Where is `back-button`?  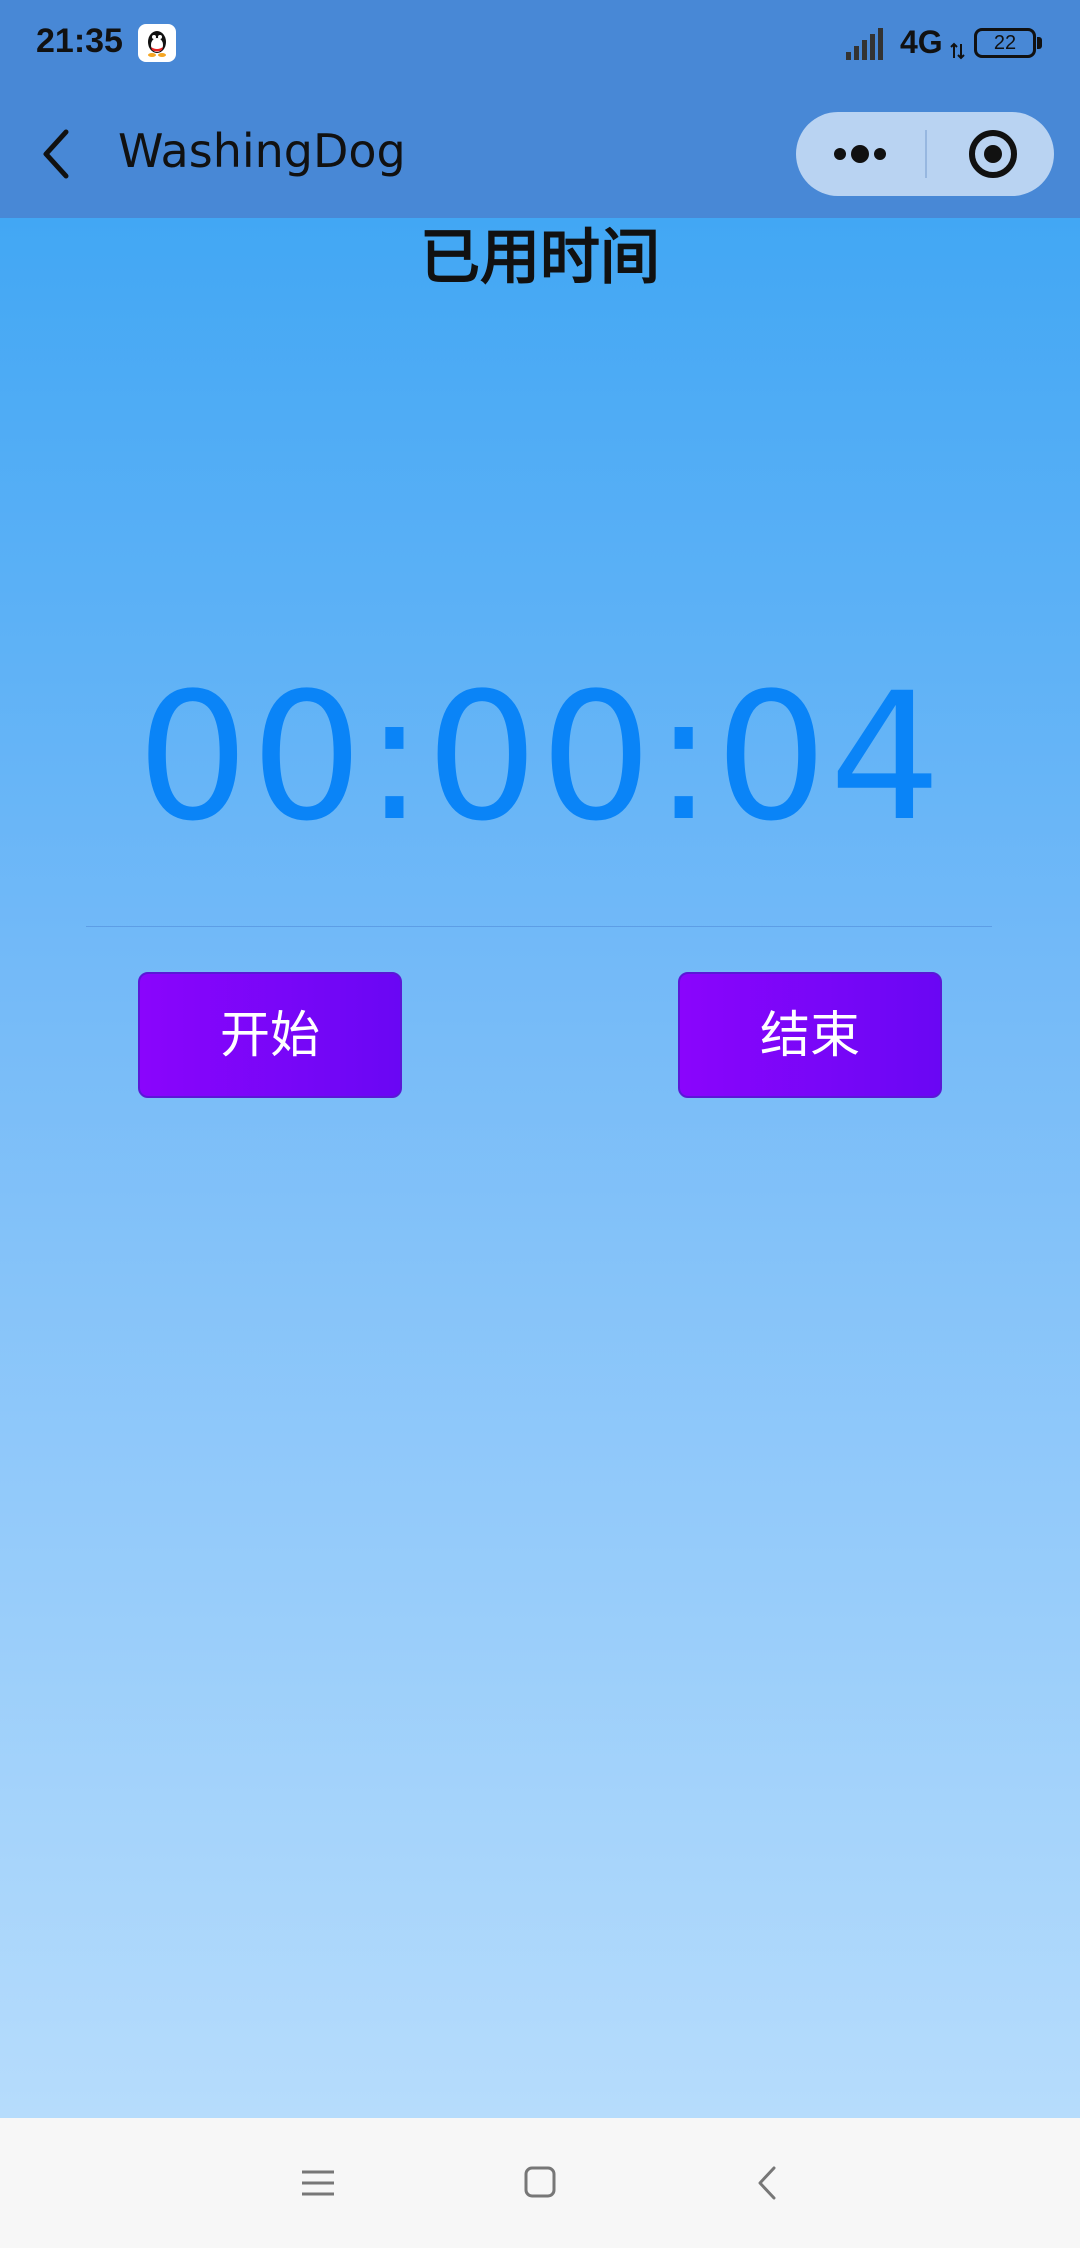 back-button is located at coordinates (58, 154).